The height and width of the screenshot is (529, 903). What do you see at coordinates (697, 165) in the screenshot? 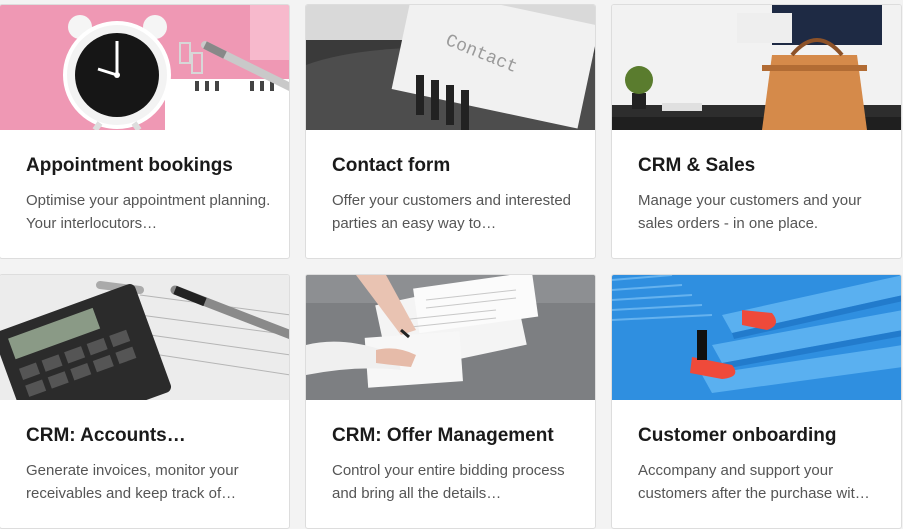
I see `card-title: CRM & Sales` at bounding box center [697, 165].